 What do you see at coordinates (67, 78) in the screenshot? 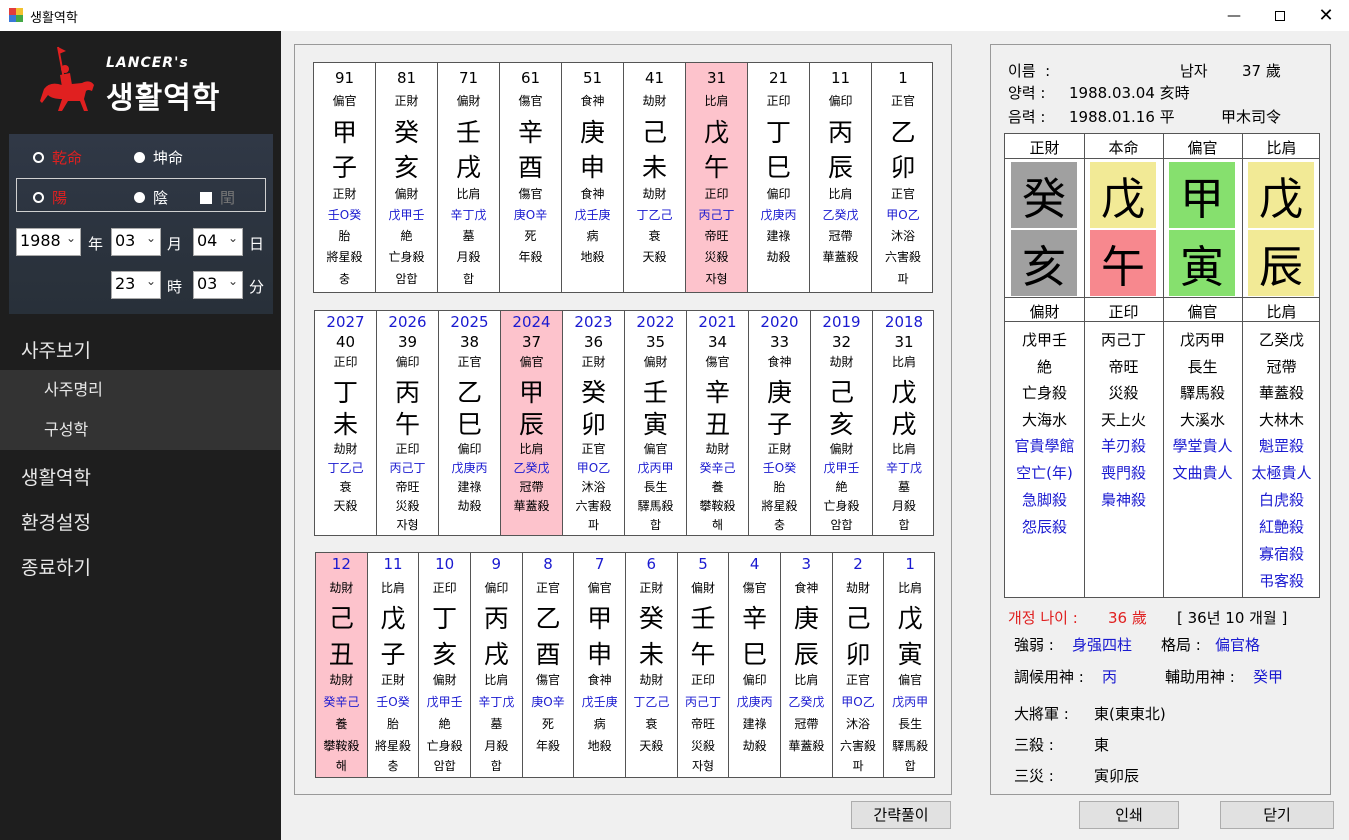
I see `horse-rider-logo-icon` at bounding box center [67, 78].